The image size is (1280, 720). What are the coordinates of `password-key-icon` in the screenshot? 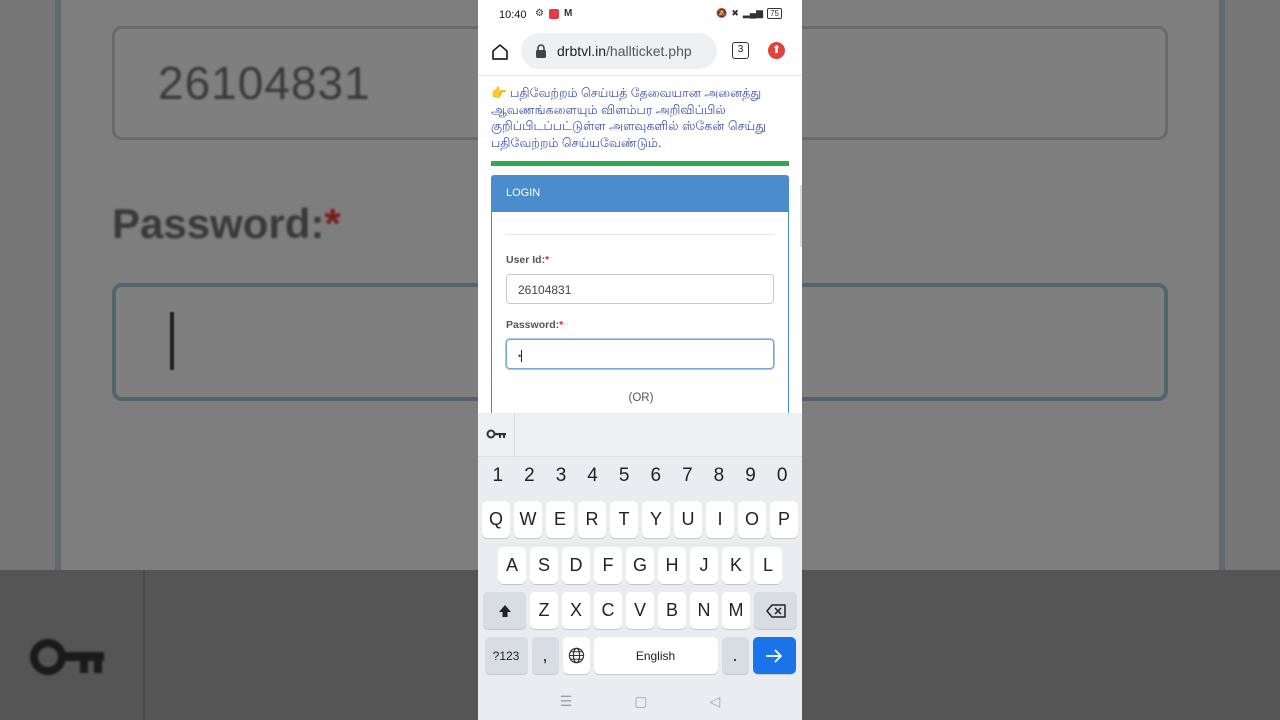 It's located at (496, 435).